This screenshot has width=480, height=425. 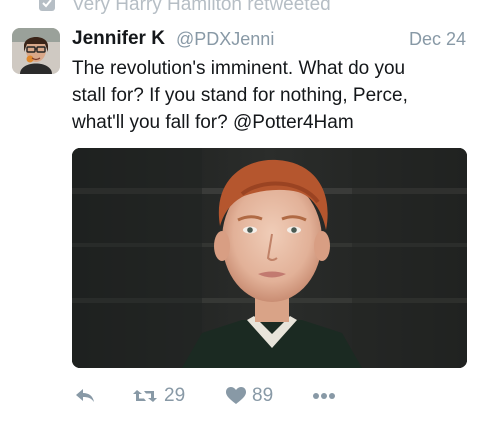 What do you see at coordinates (213, 122) in the screenshot?
I see `tweet-text-line: what'll you fall for? @Potter4Ham` at bounding box center [213, 122].